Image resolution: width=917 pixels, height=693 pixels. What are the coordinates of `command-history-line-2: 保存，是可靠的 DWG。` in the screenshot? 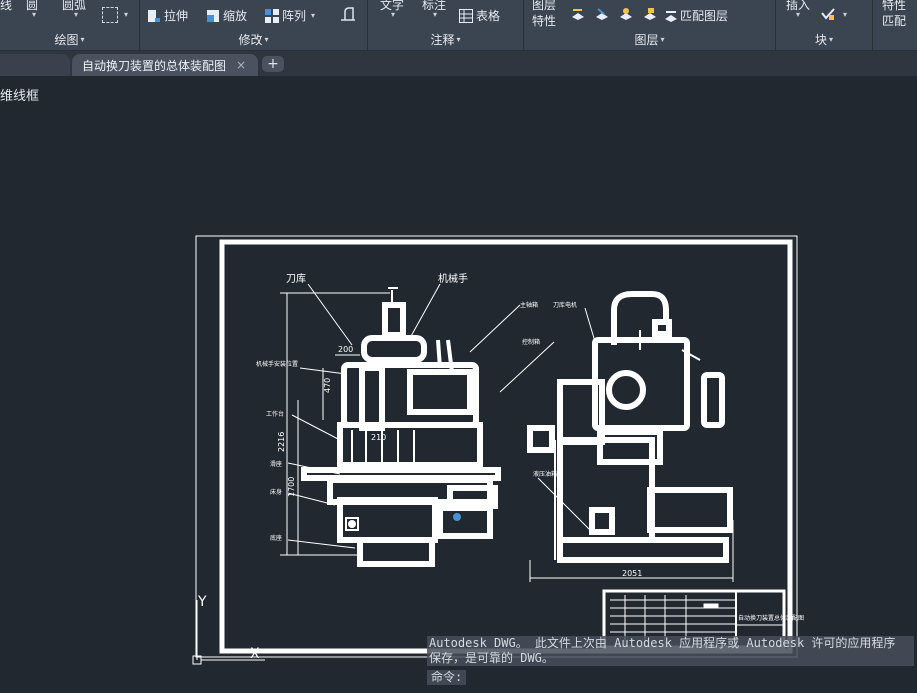 It's located at (670, 658).